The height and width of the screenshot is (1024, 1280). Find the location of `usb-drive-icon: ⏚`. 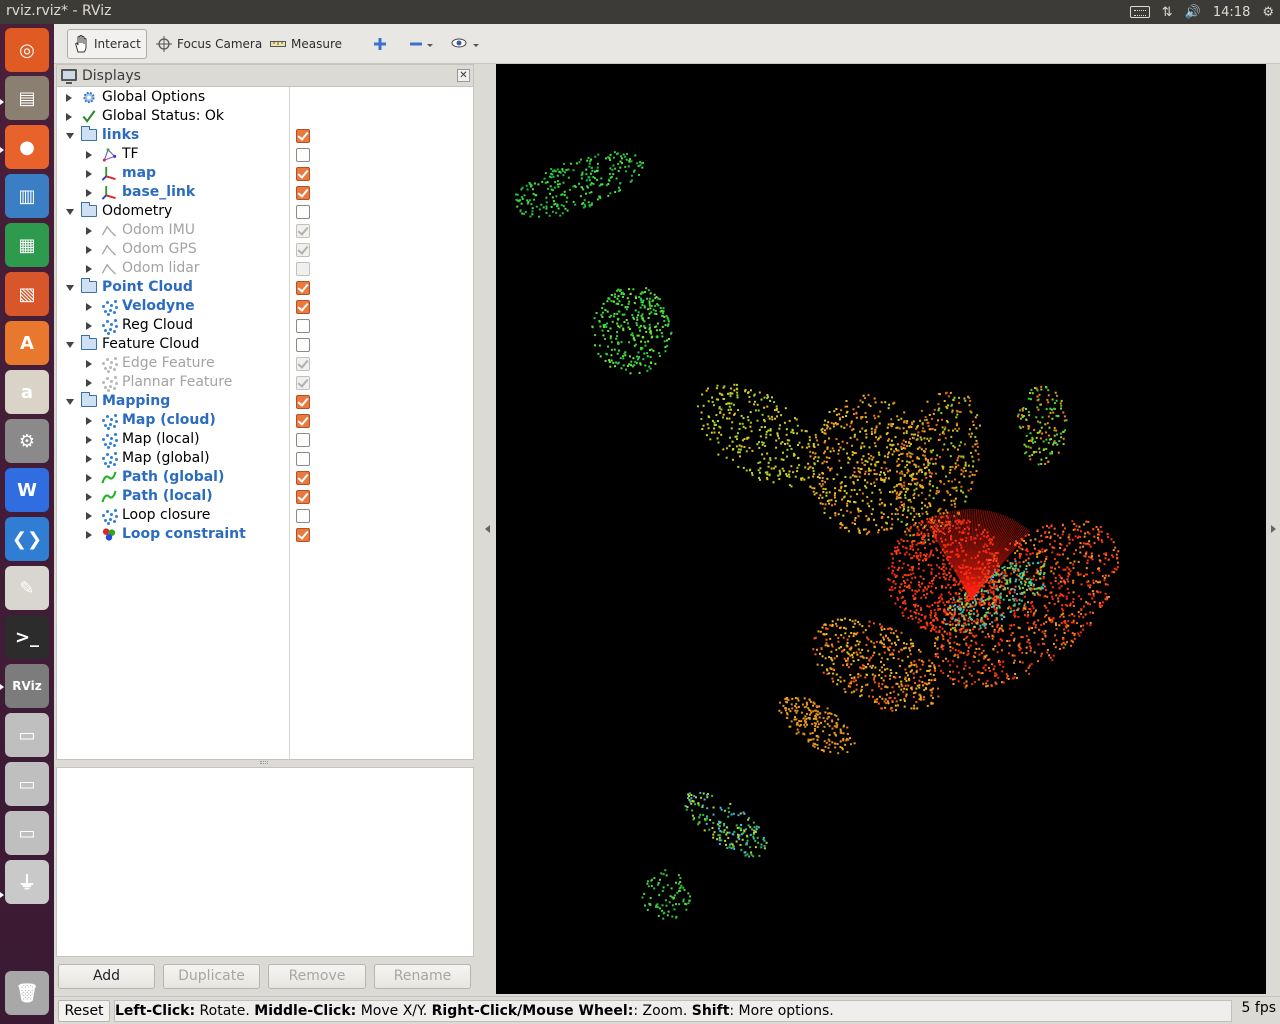

usb-drive-icon: ⏚ is located at coordinates (27, 882).